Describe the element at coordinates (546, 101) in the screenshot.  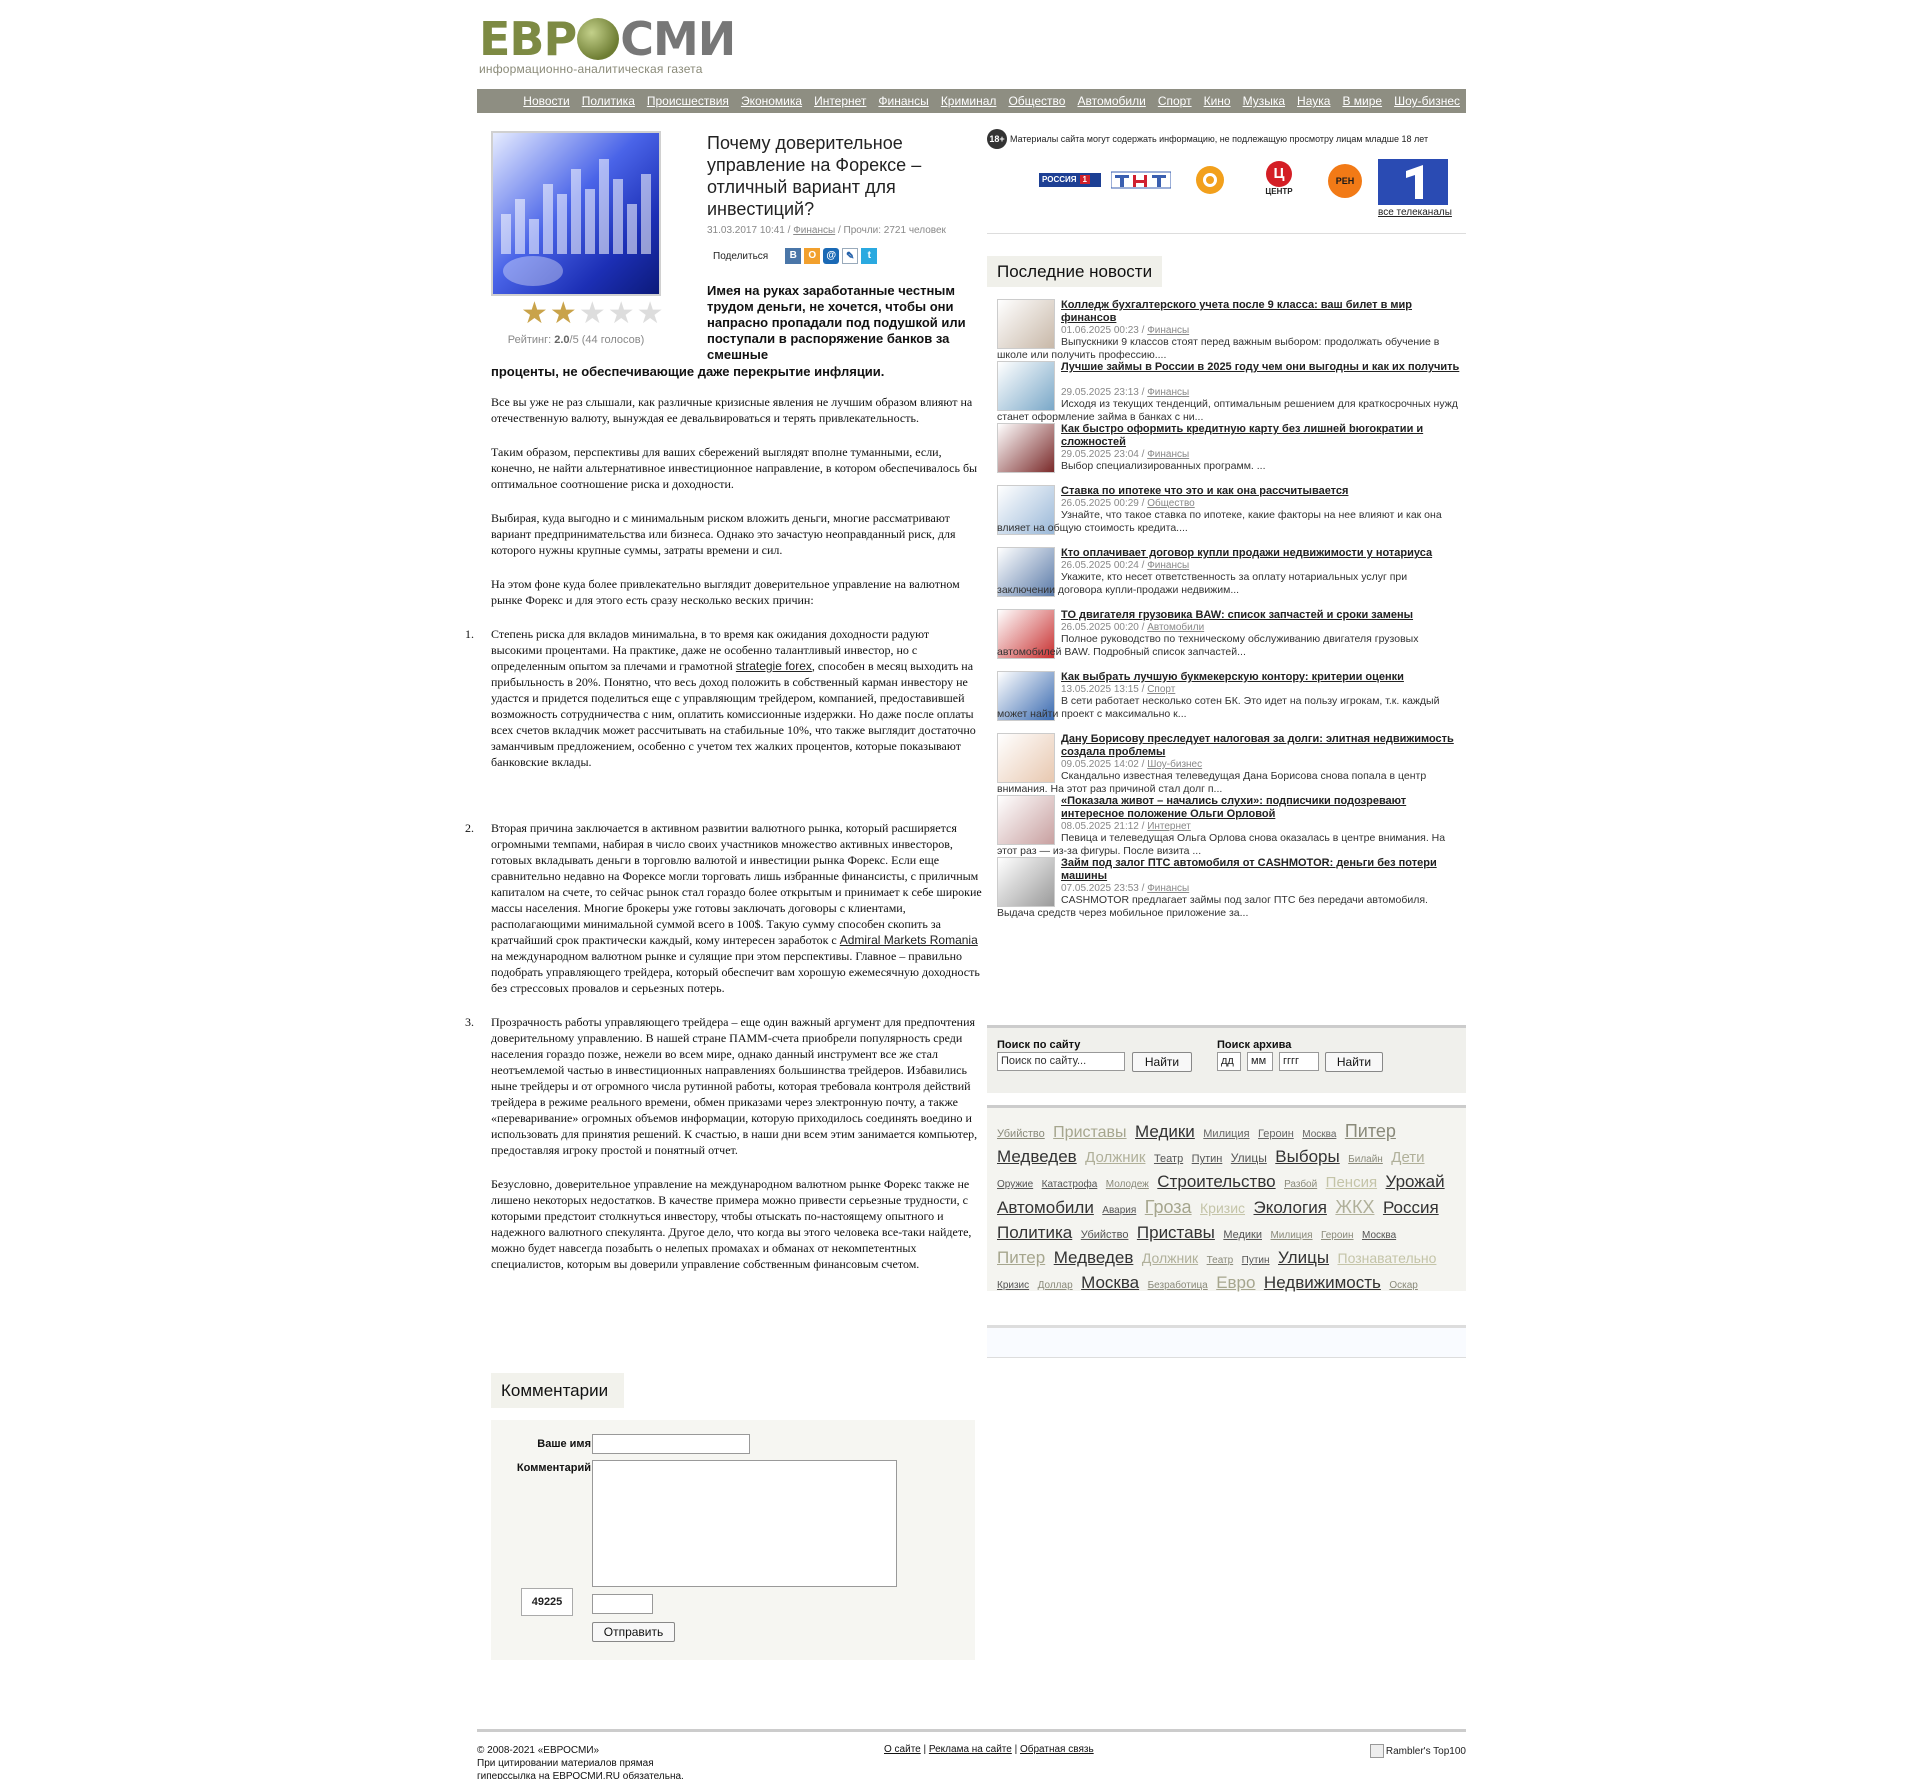
I see `nav-item: Новости` at that location.